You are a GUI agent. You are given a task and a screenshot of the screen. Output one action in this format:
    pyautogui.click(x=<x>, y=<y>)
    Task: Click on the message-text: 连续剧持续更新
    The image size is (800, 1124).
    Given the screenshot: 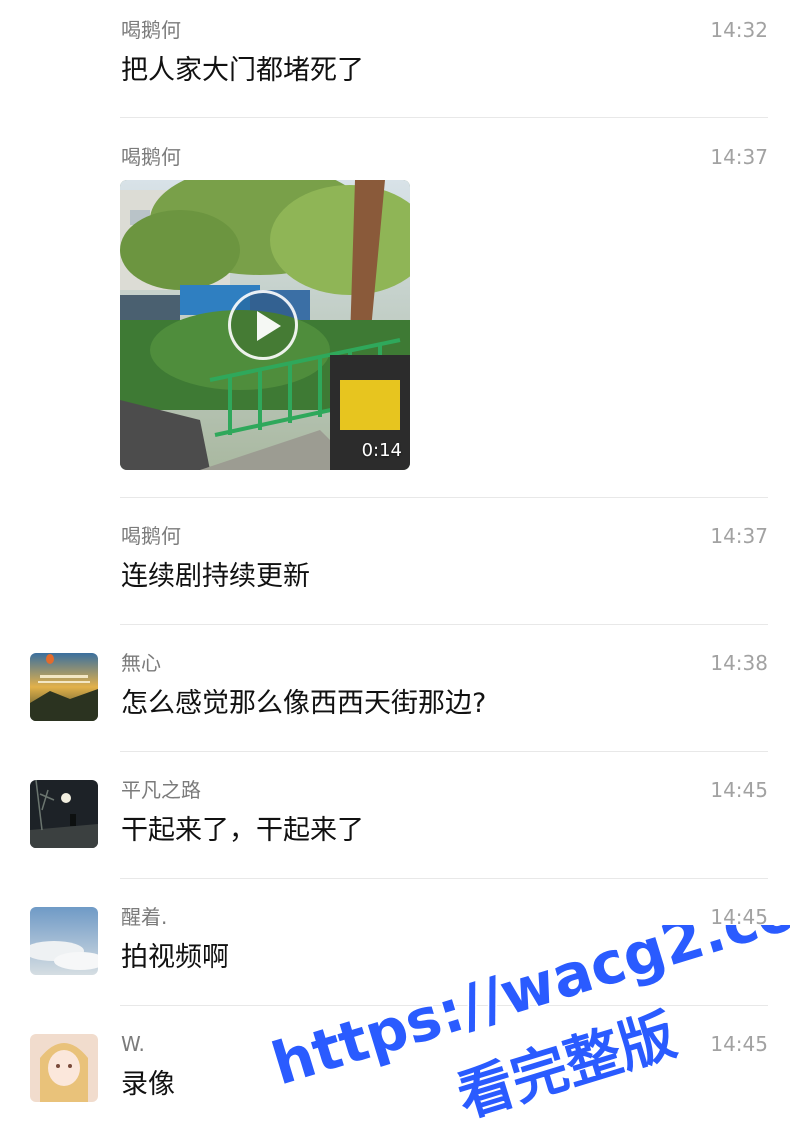 What is the action you would take?
    pyautogui.click(x=215, y=576)
    